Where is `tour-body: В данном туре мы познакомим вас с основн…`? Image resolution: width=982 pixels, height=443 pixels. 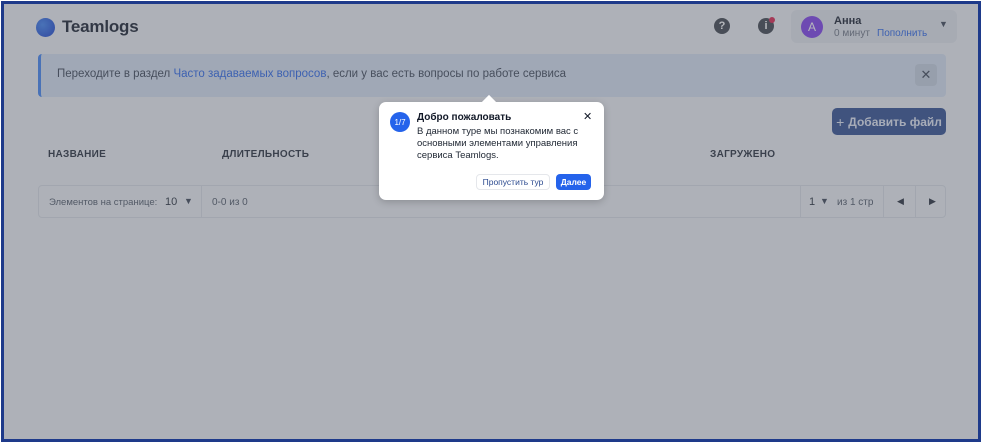 tour-body: В данном туре мы познакомим вас с основн… is located at coordinates (498, 143).